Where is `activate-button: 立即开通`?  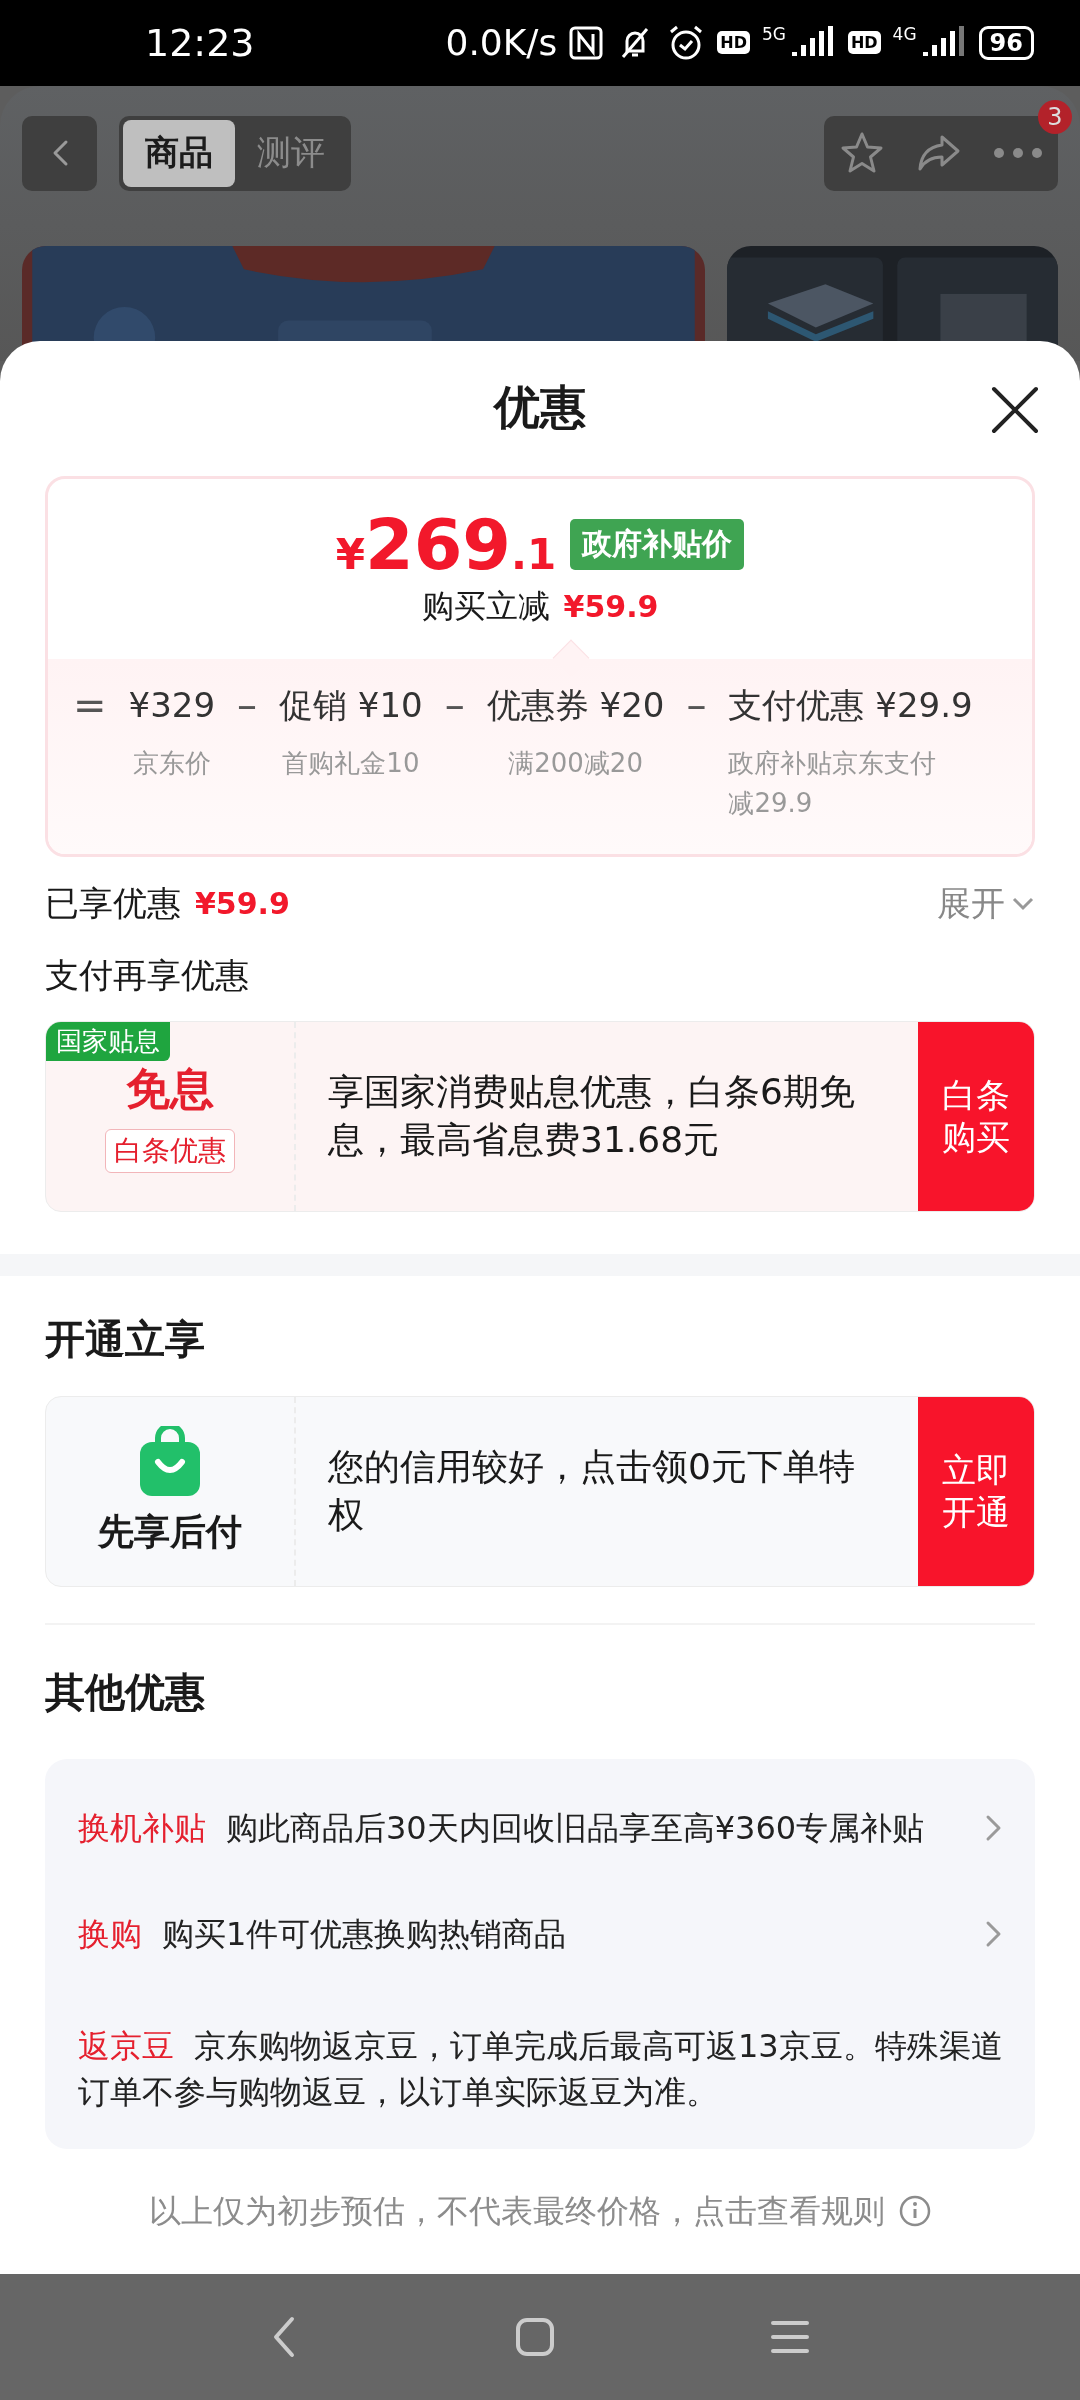 activate-button: 立即开通 is located at coordinates (976, 1491).